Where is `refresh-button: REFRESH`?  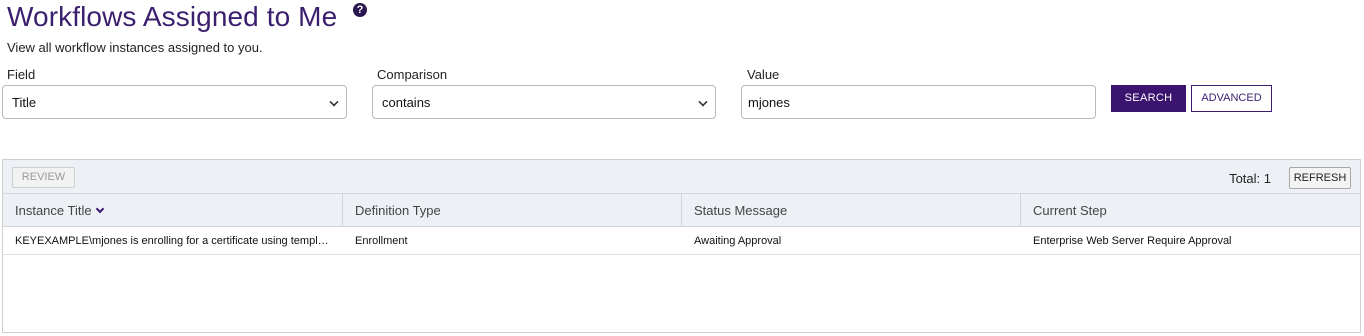 refresh-button: REFRESH is located at coordinates (1320, 178).